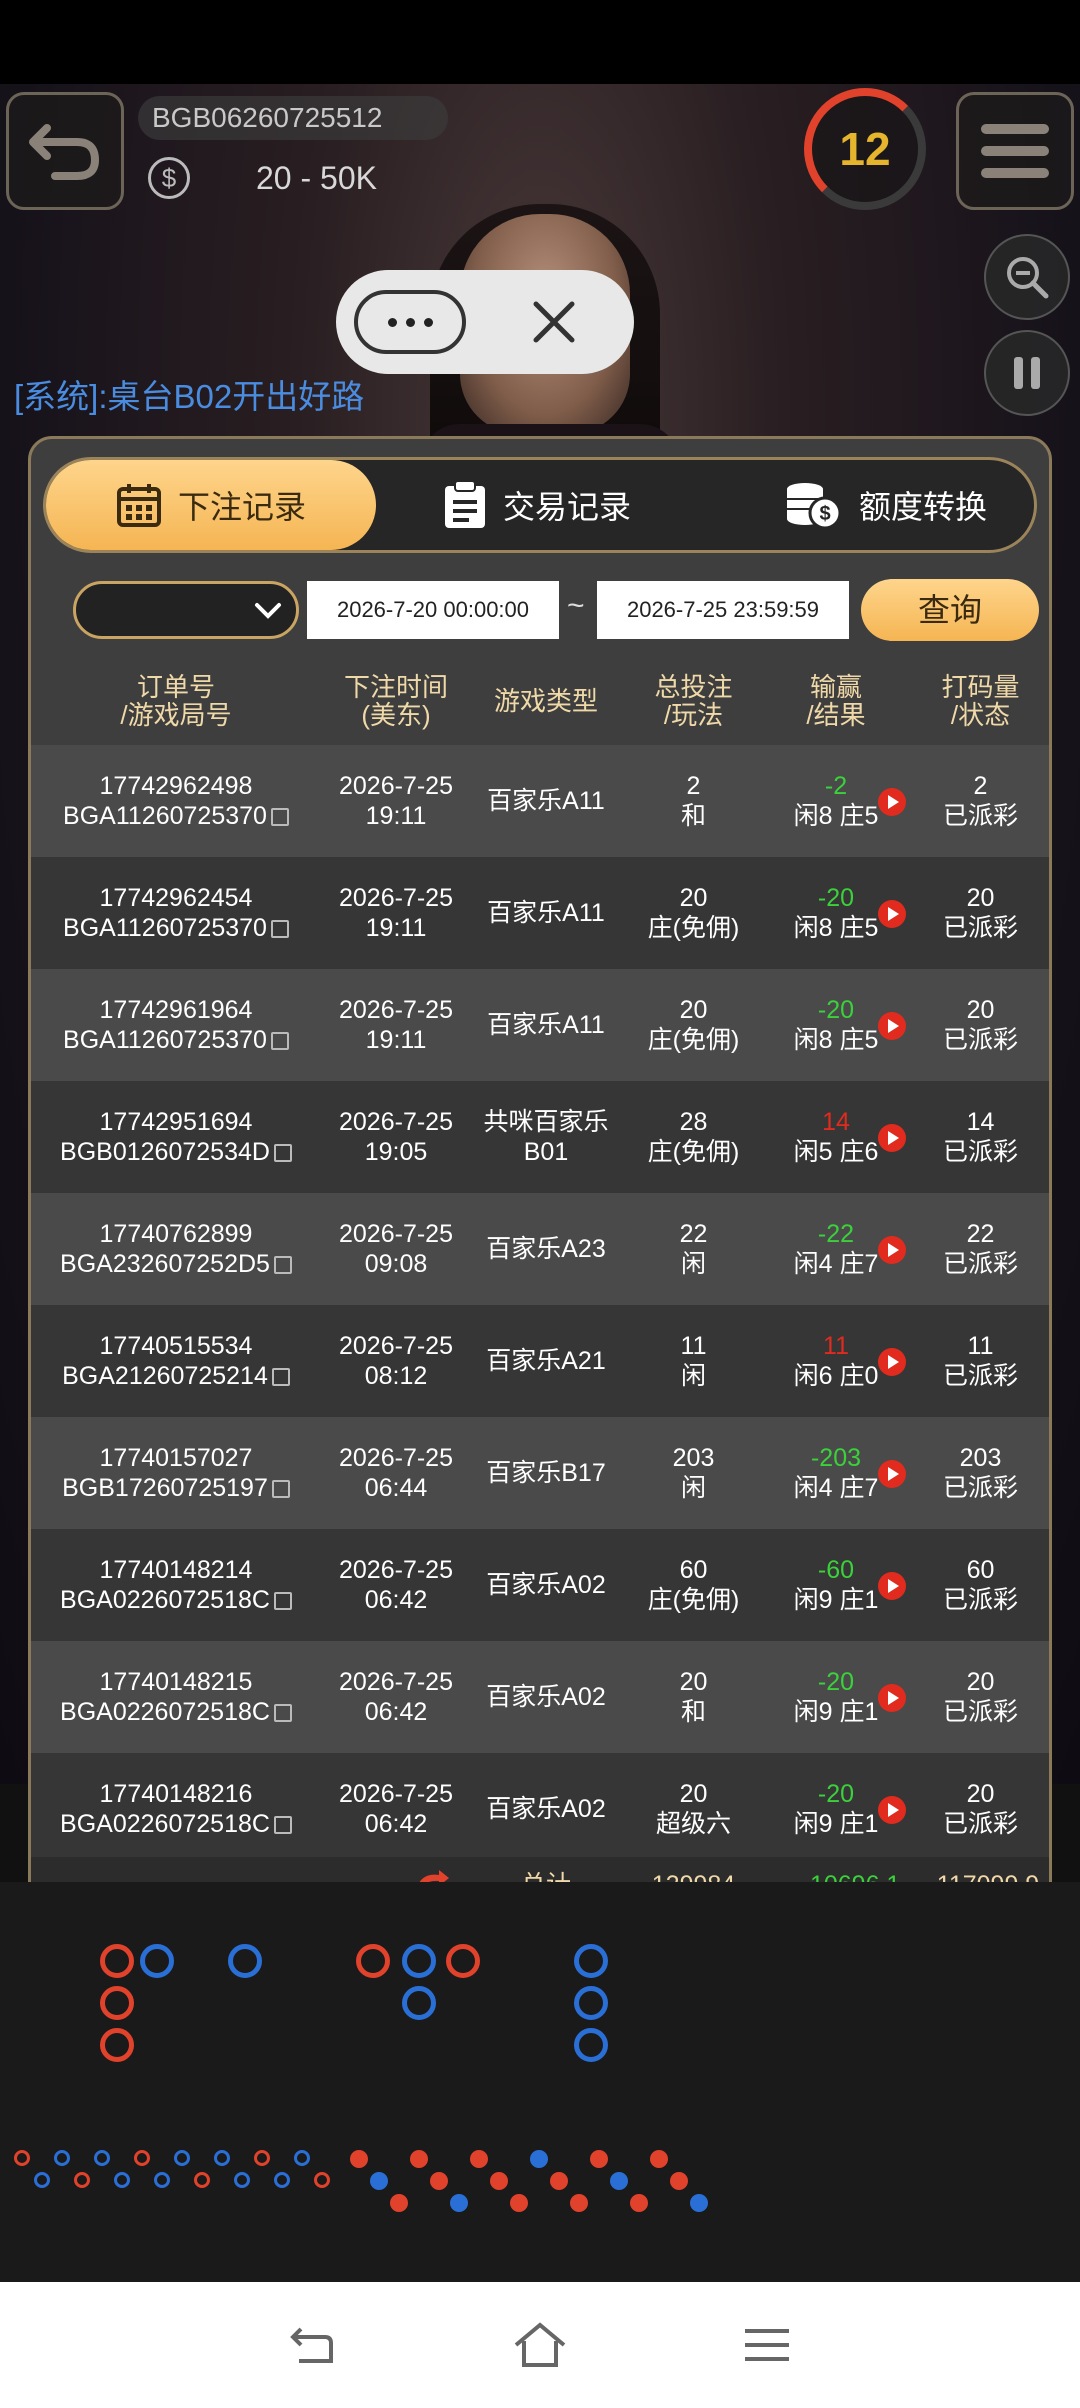 The height and width of the screenshot is (2408, 1080). What do you see at coordinates (176, 1152) in the screenshot?
I see `round-number: BGB0126072534D` at bounding box center [176, 1152].